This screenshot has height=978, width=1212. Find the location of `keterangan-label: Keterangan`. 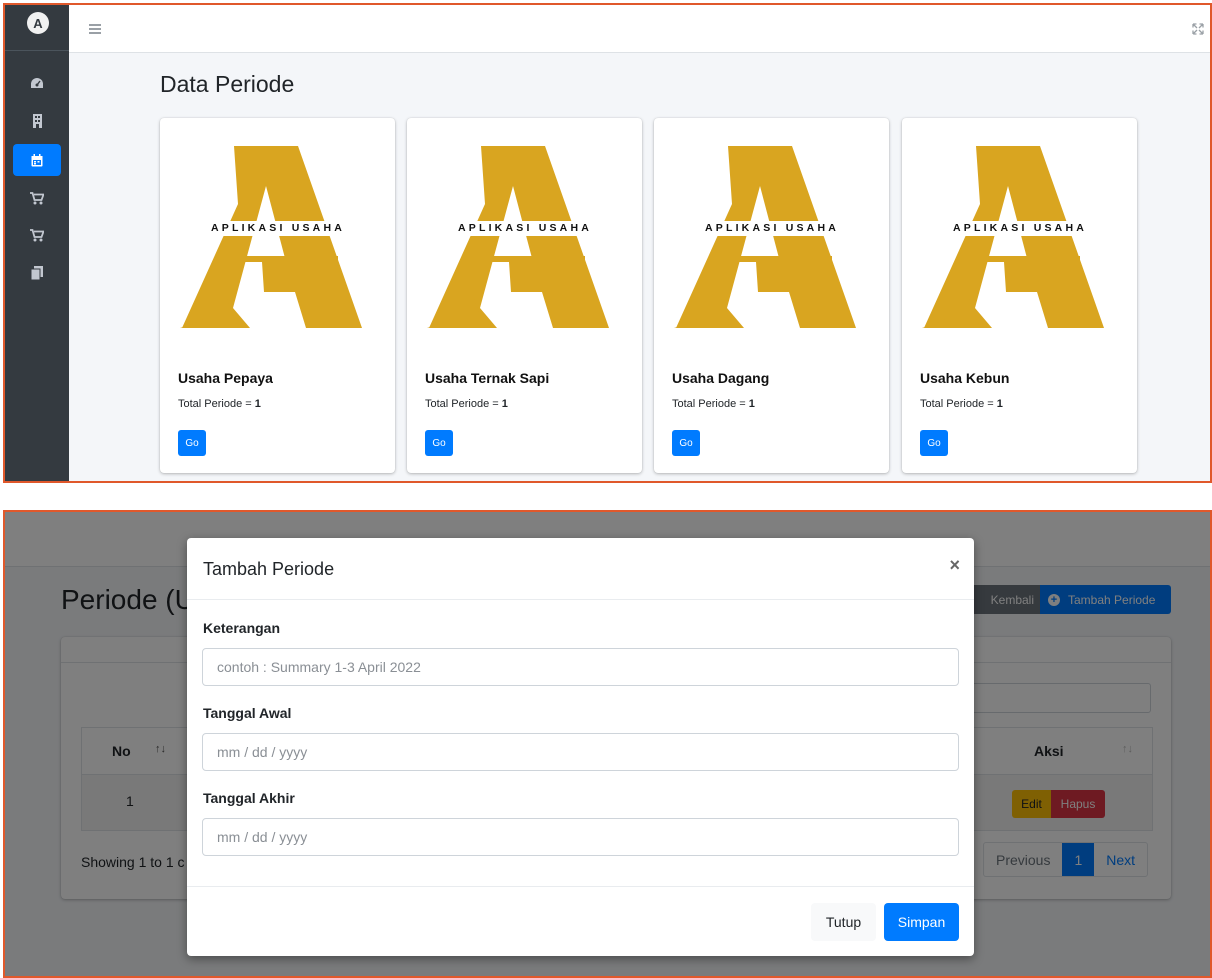

keterangan-label: Keterangan is located at coordinates (242, 628).